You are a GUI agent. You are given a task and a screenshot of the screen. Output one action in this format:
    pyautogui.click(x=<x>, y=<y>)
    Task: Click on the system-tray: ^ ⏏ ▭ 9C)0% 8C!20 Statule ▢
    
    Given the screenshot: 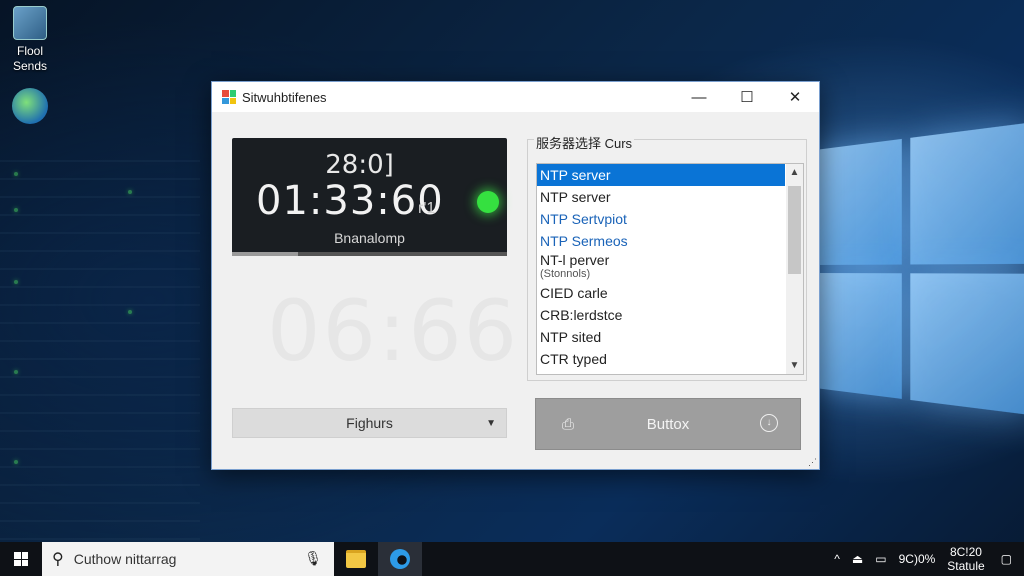 What is the action you would take?
    pyautogui.click(x=926, y=559)
    